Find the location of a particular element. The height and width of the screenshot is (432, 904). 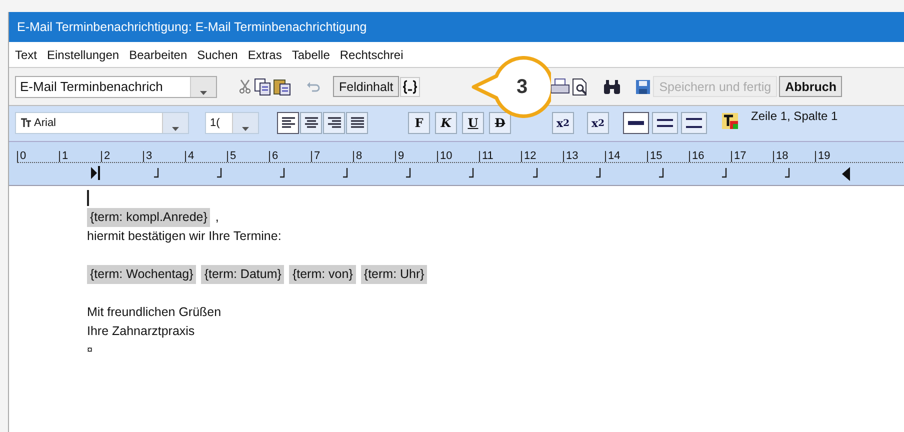

ruler-number: 6 is located at coordinates (290, 156).